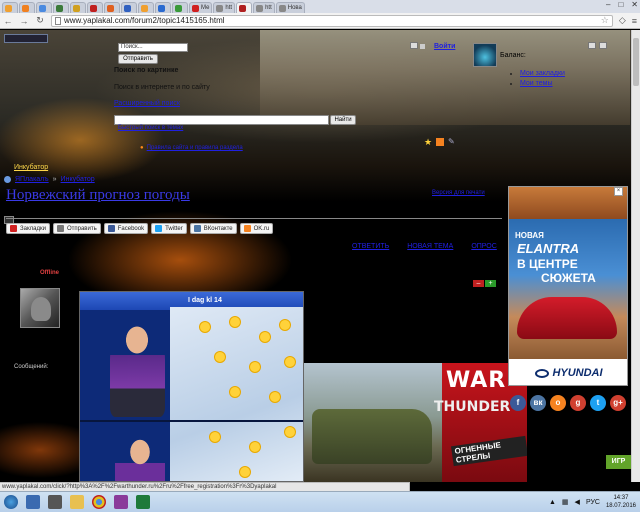  Describe the element at coordinates (634, 4) in the screenshot. I see `close-icon: ✕` at that location.